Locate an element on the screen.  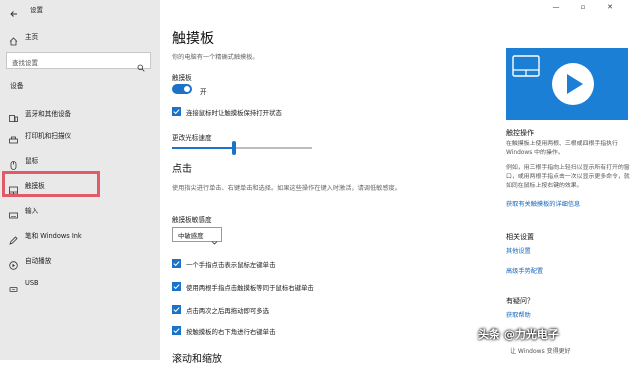
sidebar-item-label: 鼠标 is located at coordinates (32, 161).